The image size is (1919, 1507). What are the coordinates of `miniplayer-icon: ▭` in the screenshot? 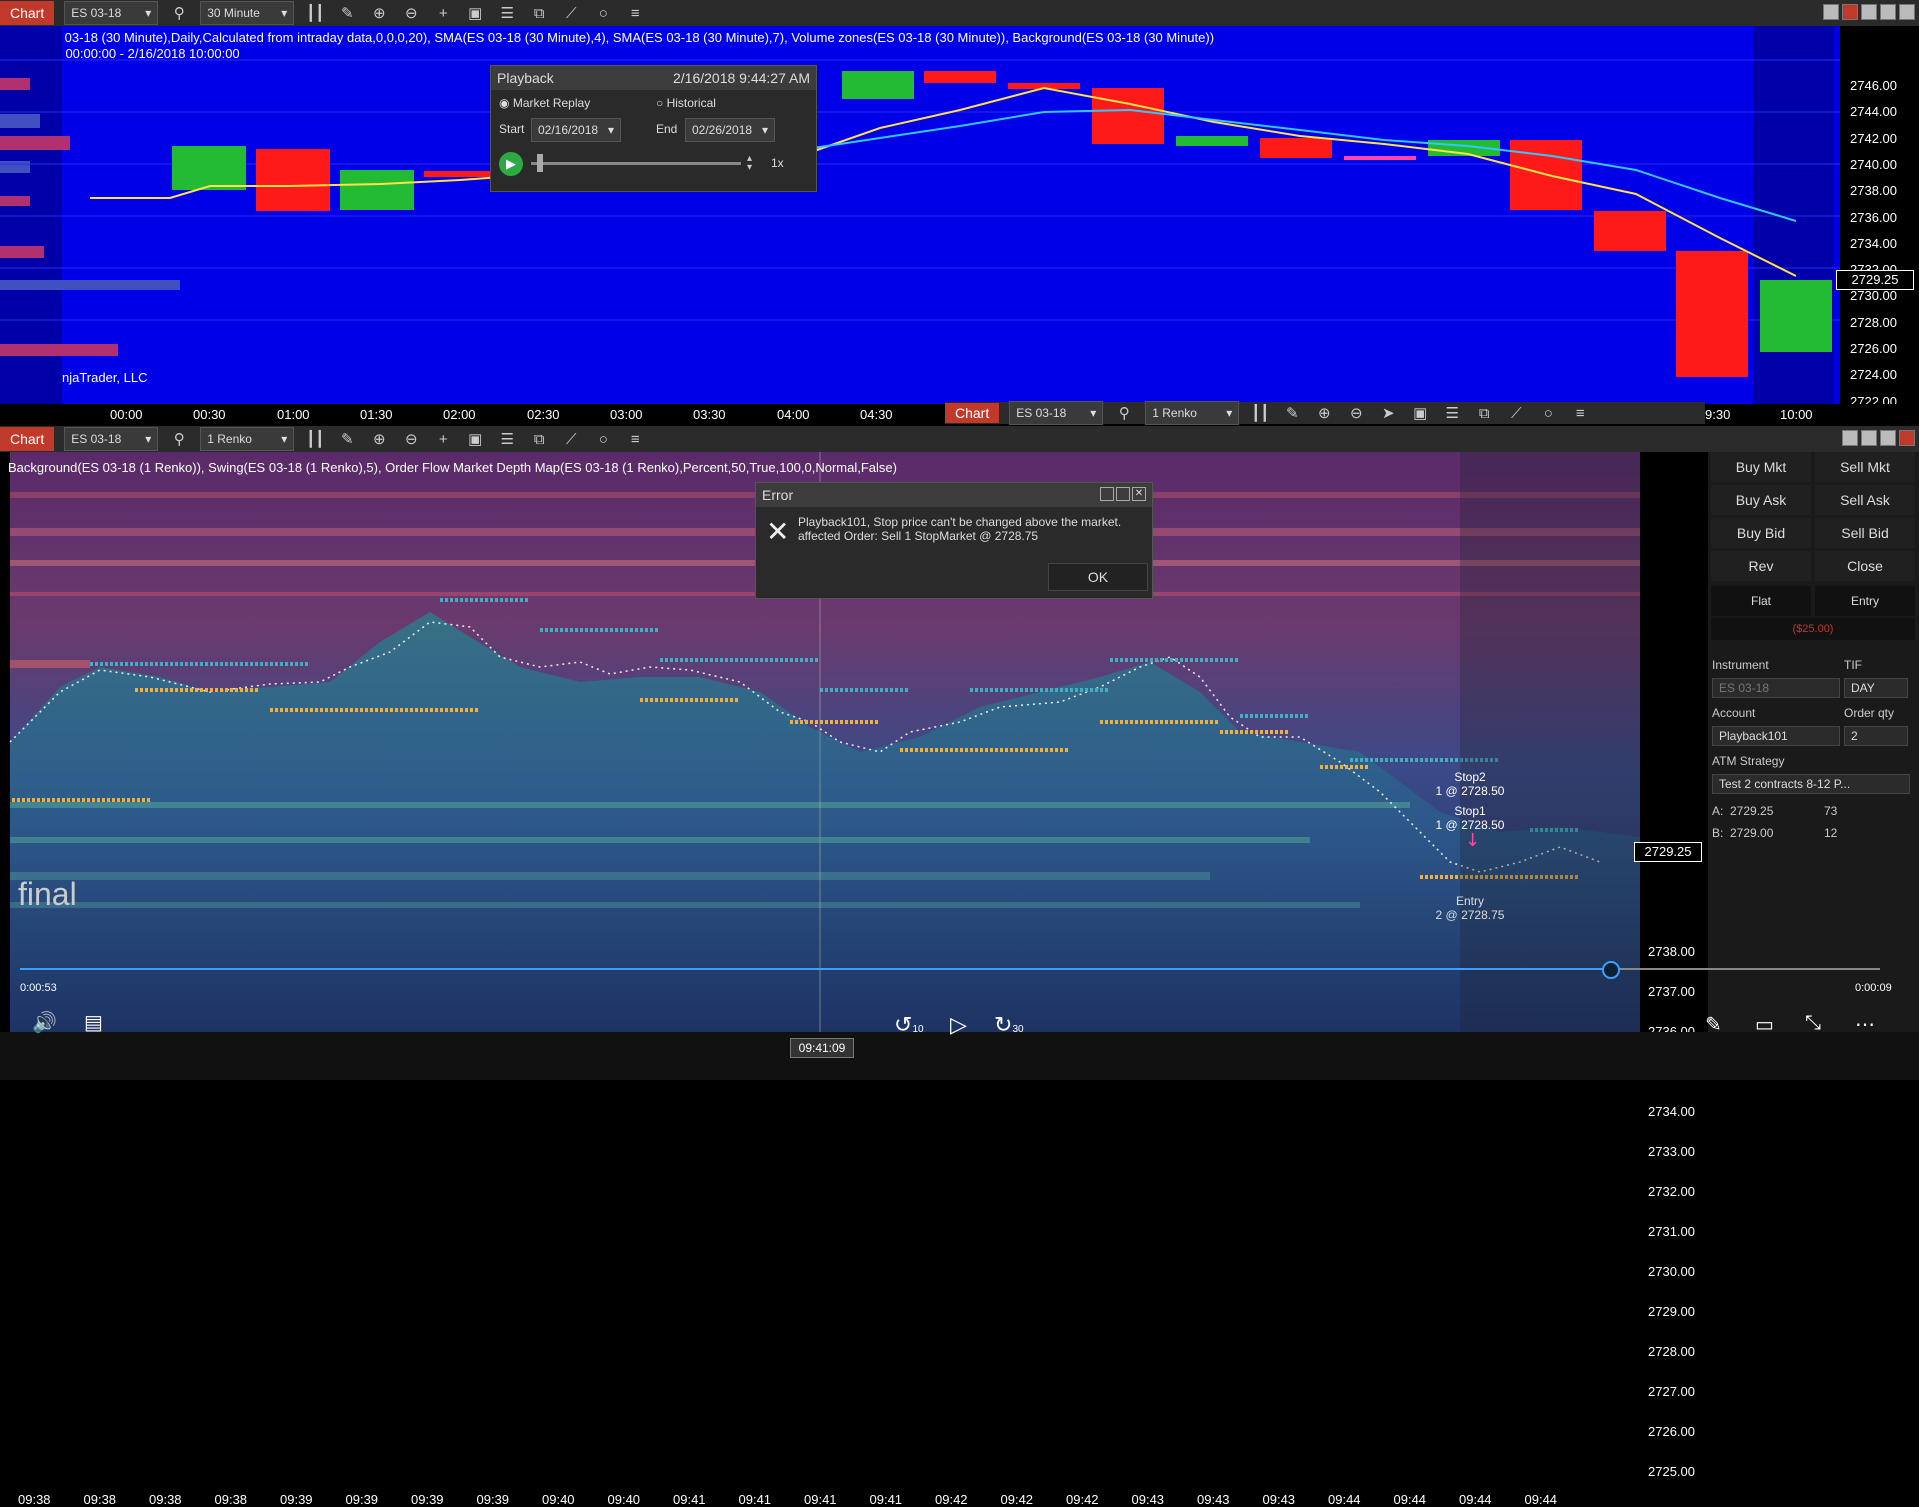 It's located at (1764, 1024).